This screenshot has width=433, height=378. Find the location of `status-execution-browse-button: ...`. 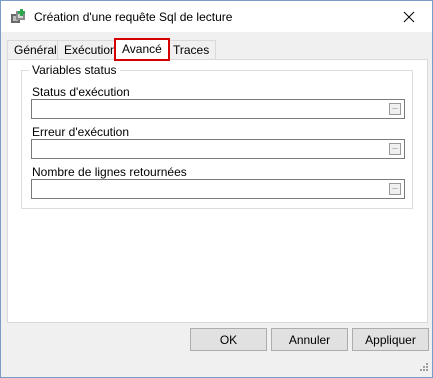

status-execution-browse-button: ... is located at coordinates (395, 109).